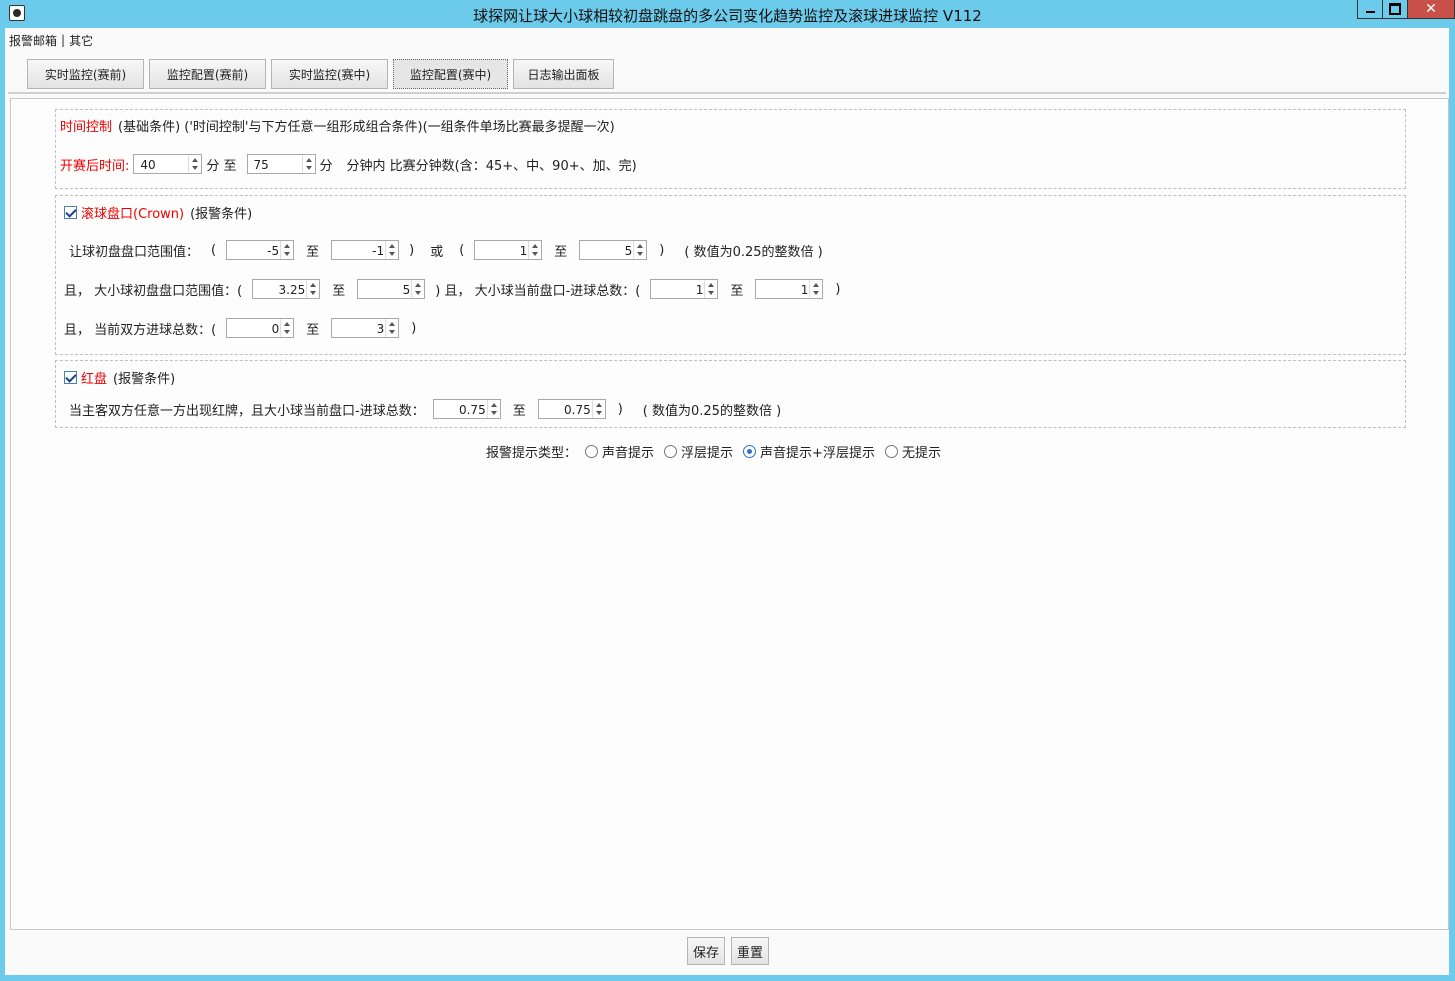  What do you see at coordinates (281, 164) in the screenshot?
I see `time-to-spinner: 75` at bounding box center [281, 164].